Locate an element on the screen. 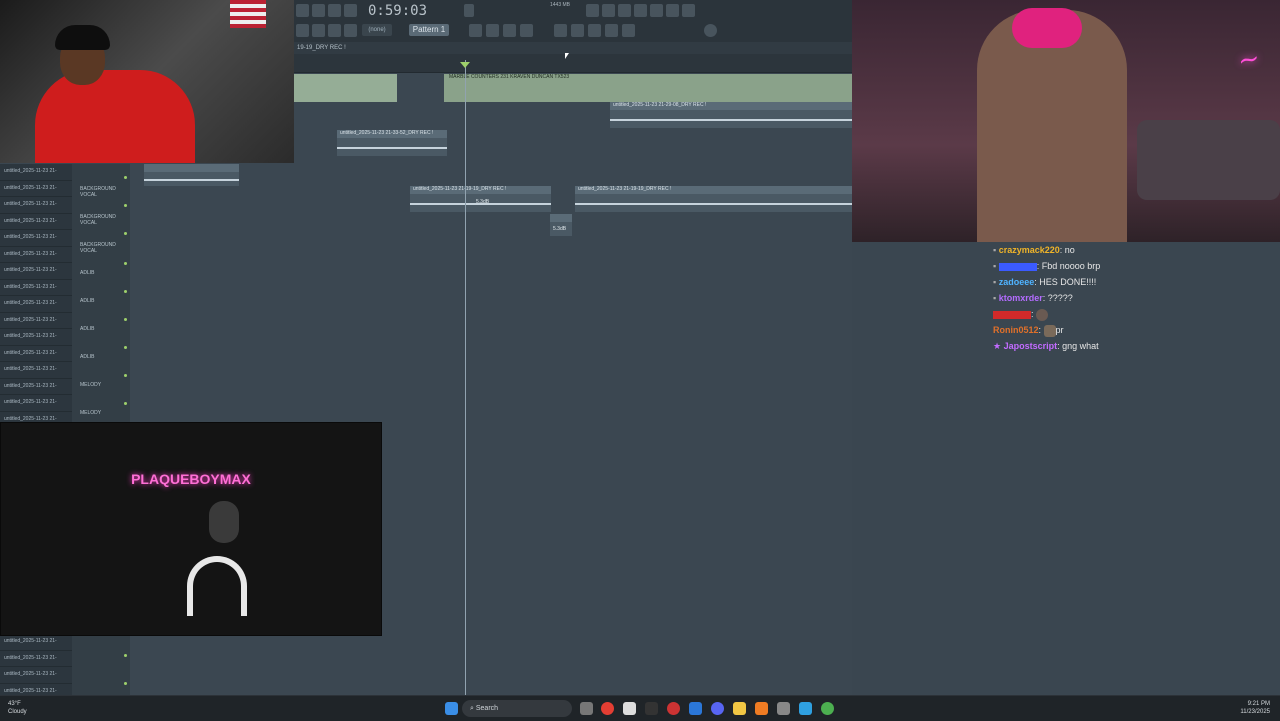  mixer-view-icon is located at coordinates (526, 30).